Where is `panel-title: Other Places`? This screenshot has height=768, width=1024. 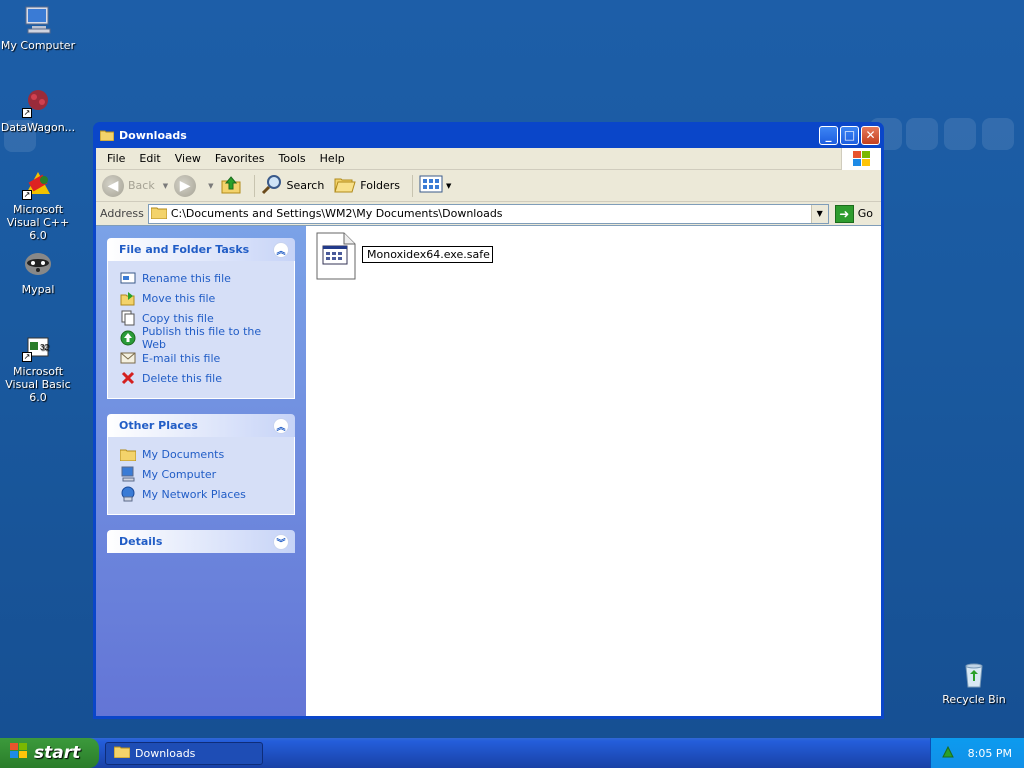 panel-title: Other Places is located at coordinates (158, 425).